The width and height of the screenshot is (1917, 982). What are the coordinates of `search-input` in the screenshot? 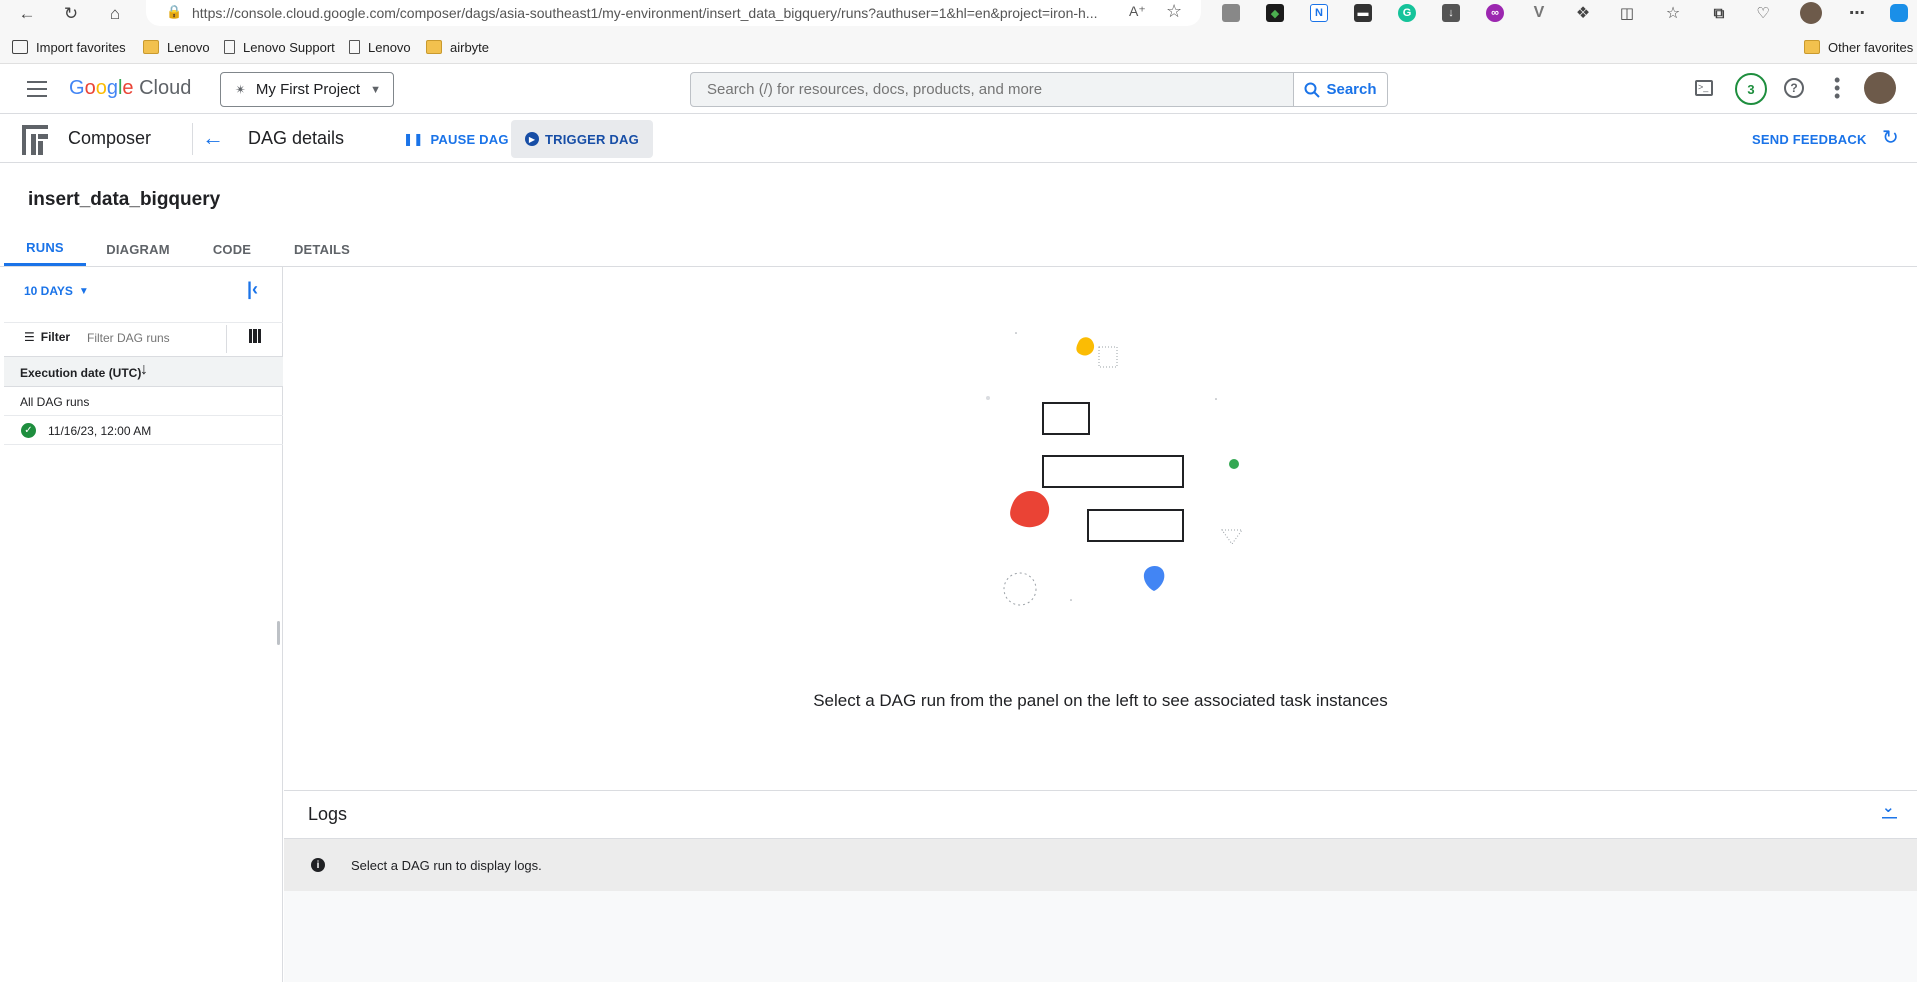 It's located at (992, 89).